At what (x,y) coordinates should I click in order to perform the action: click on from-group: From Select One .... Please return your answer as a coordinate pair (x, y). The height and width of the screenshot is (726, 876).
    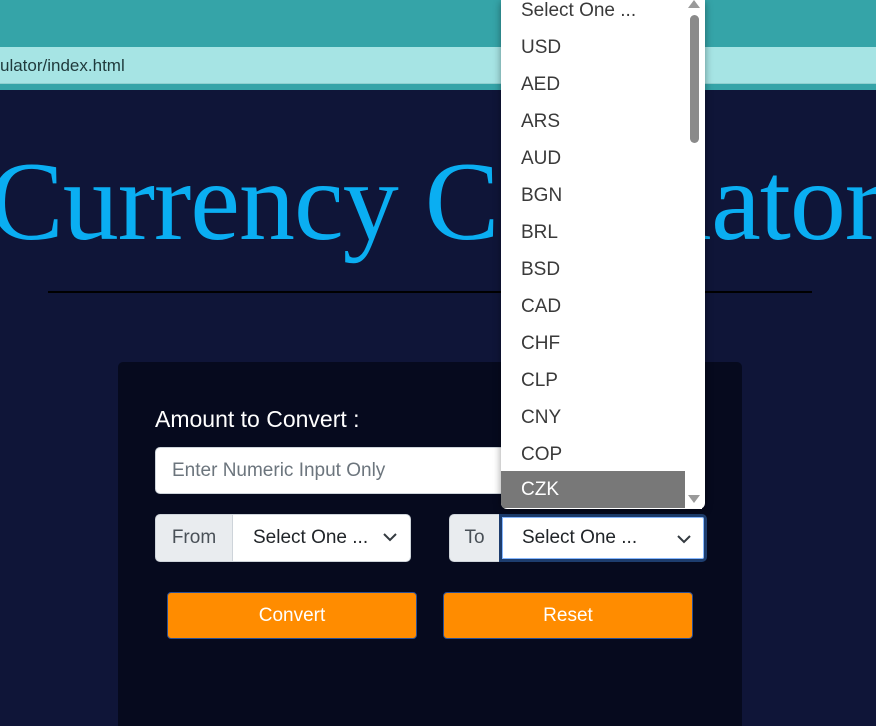
    Looking at the image, I should click on (283, 538).